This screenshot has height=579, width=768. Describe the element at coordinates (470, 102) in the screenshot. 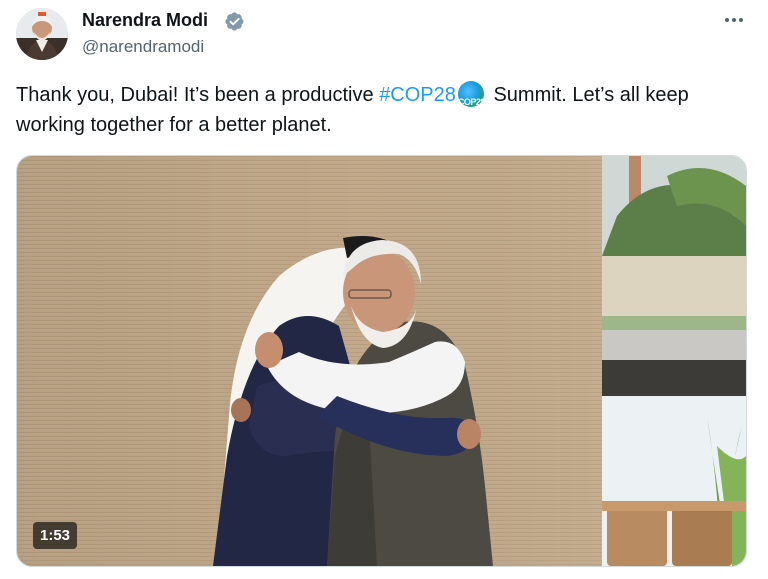

I see `cop28-hashflag-label: COP28` at that location.